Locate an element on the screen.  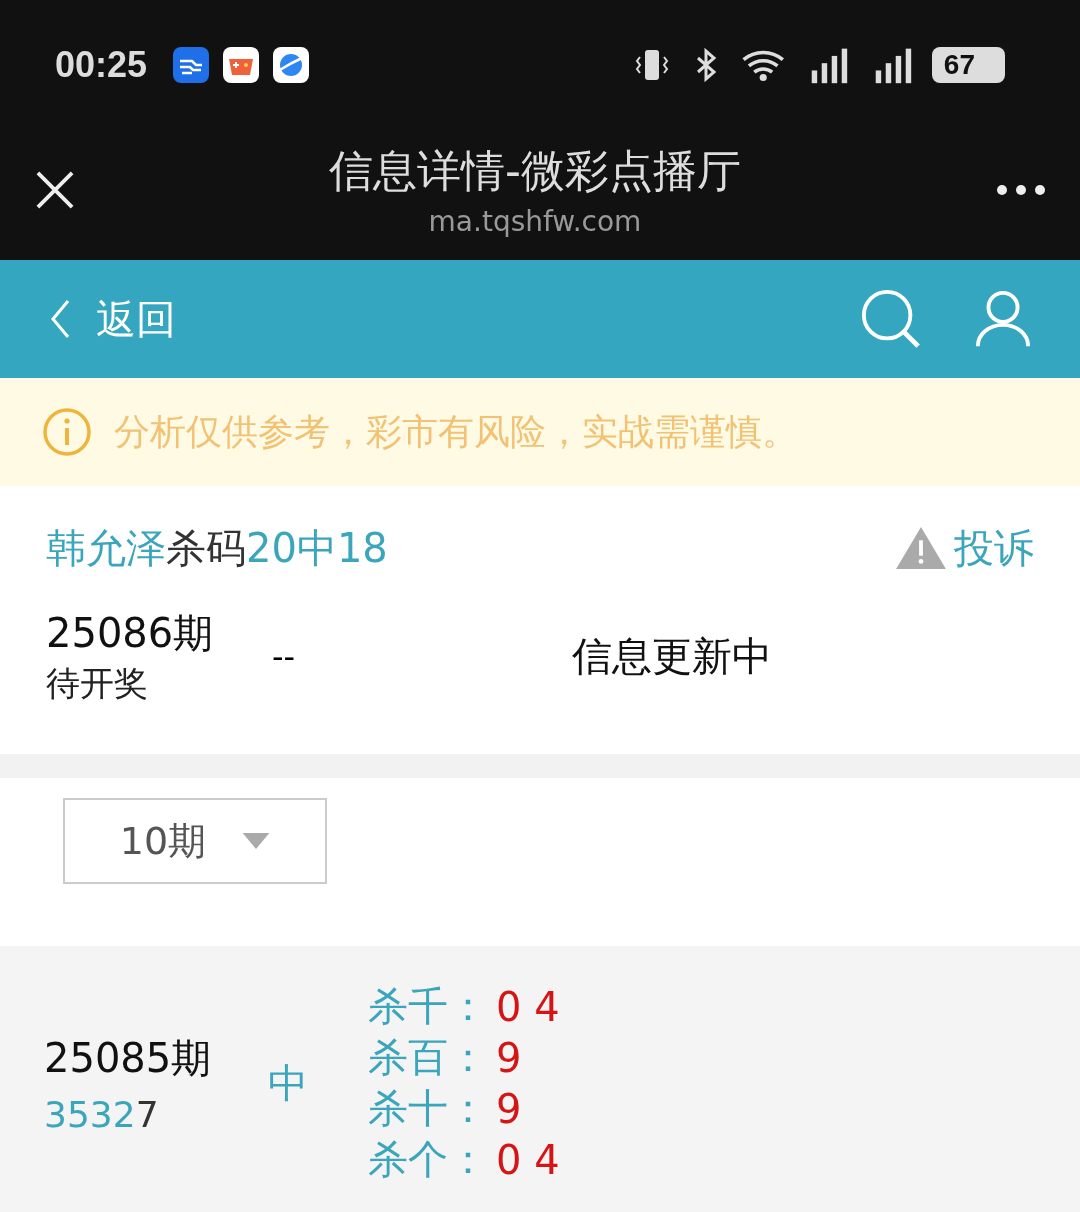
draw-status: 待开奖 is located at coordinates (97, 683).